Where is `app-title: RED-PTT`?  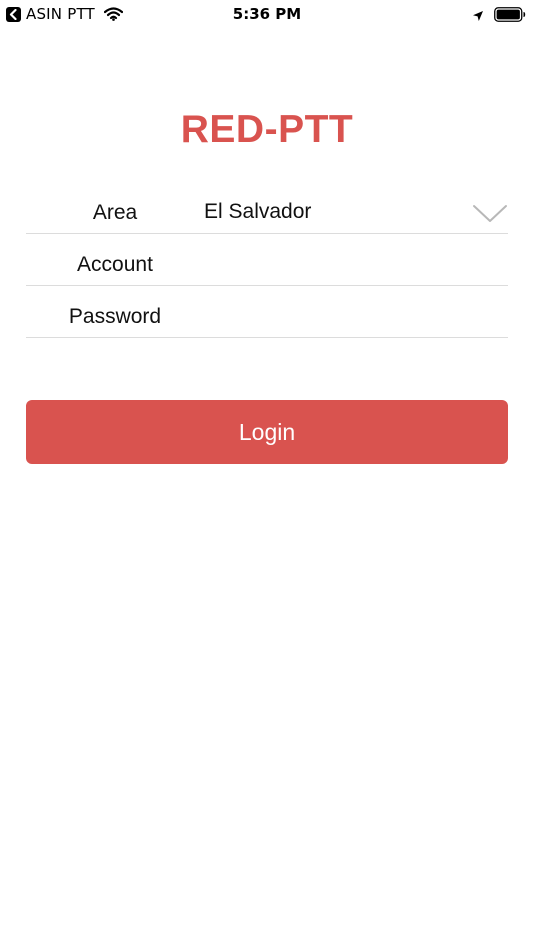
app-title: RED-PTT is located at coordinates (267, 129).